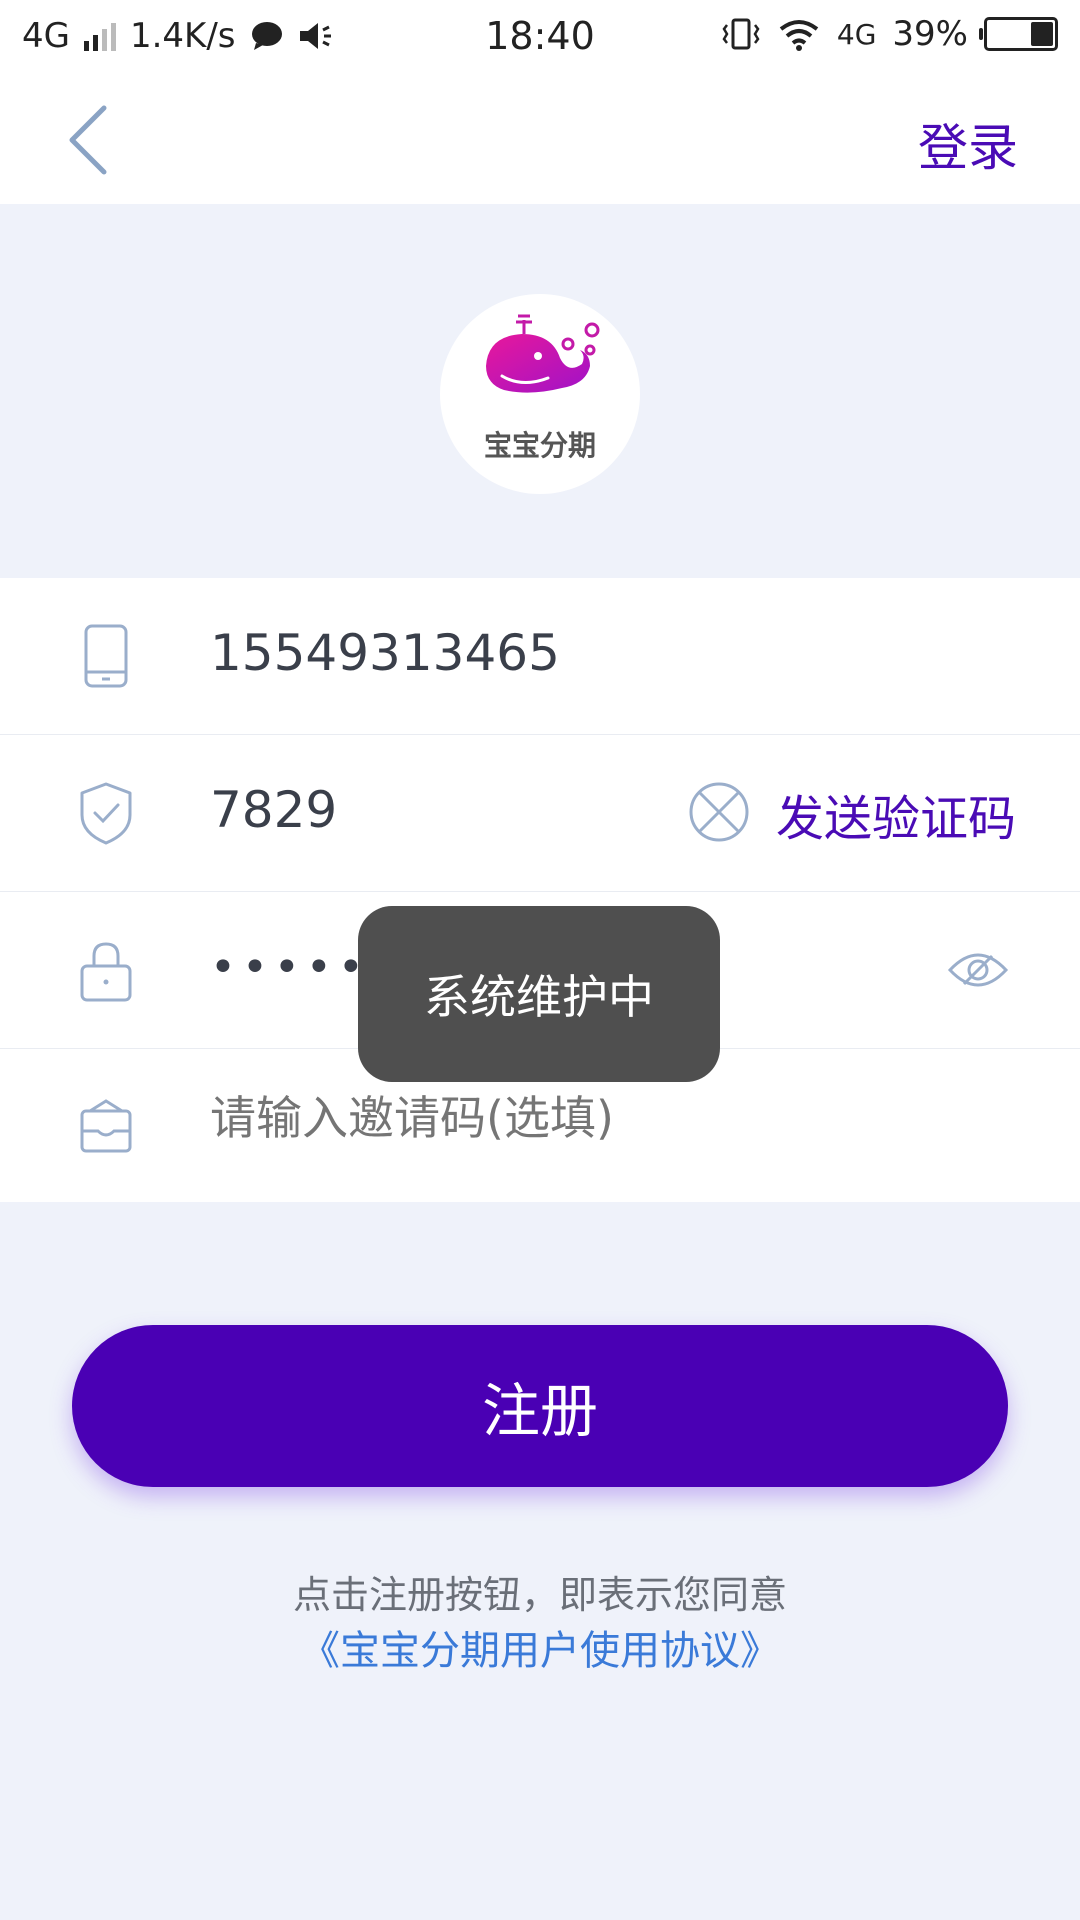 This screenshot has height=1920, width=1080. I want to click on status-bar: 4G 1.4K/s 18:40 4G 39%, so click(540, 38).